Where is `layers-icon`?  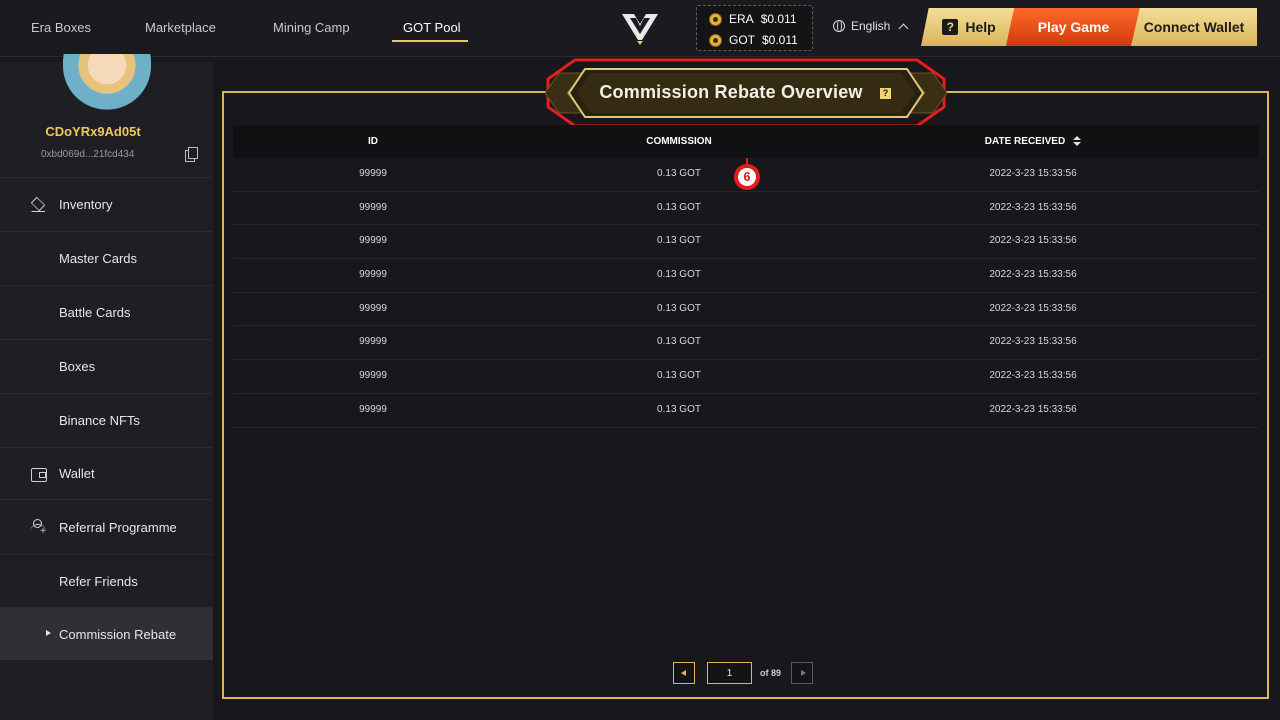
layers-icon is located at coordinates (38, 205).